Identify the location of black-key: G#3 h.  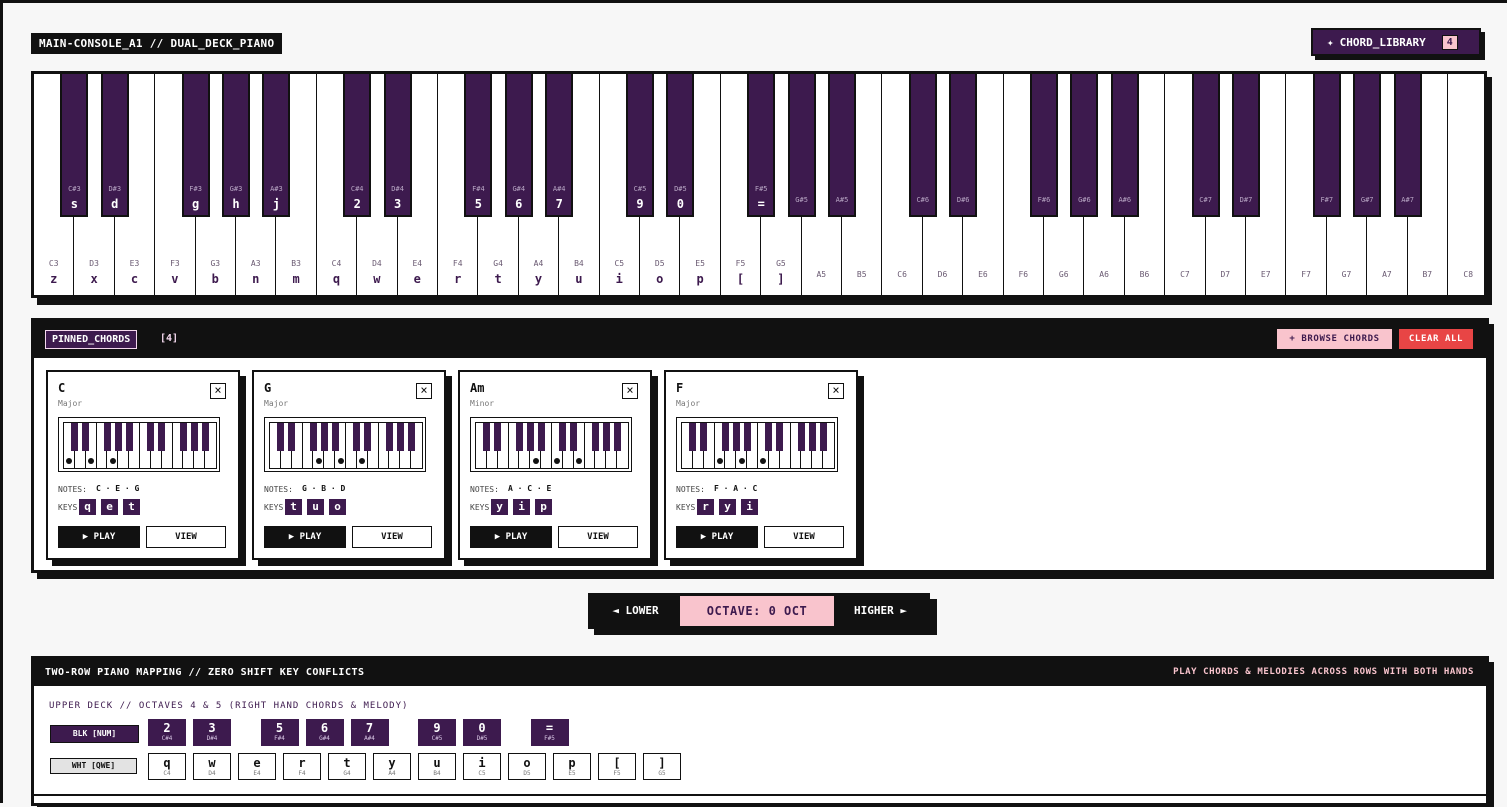
(236, 145).